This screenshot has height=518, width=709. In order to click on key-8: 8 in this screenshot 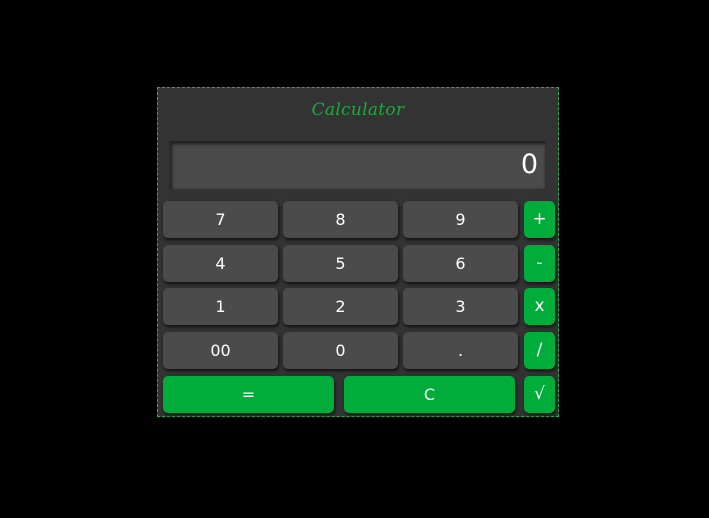, I will do `click(340, 219)`.